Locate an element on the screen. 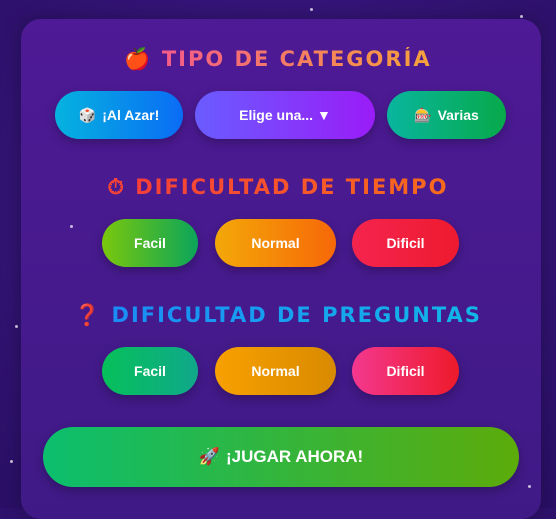 The image size is (556, 519). questions-easy-button: Facil is located at coordinates (150, 371).